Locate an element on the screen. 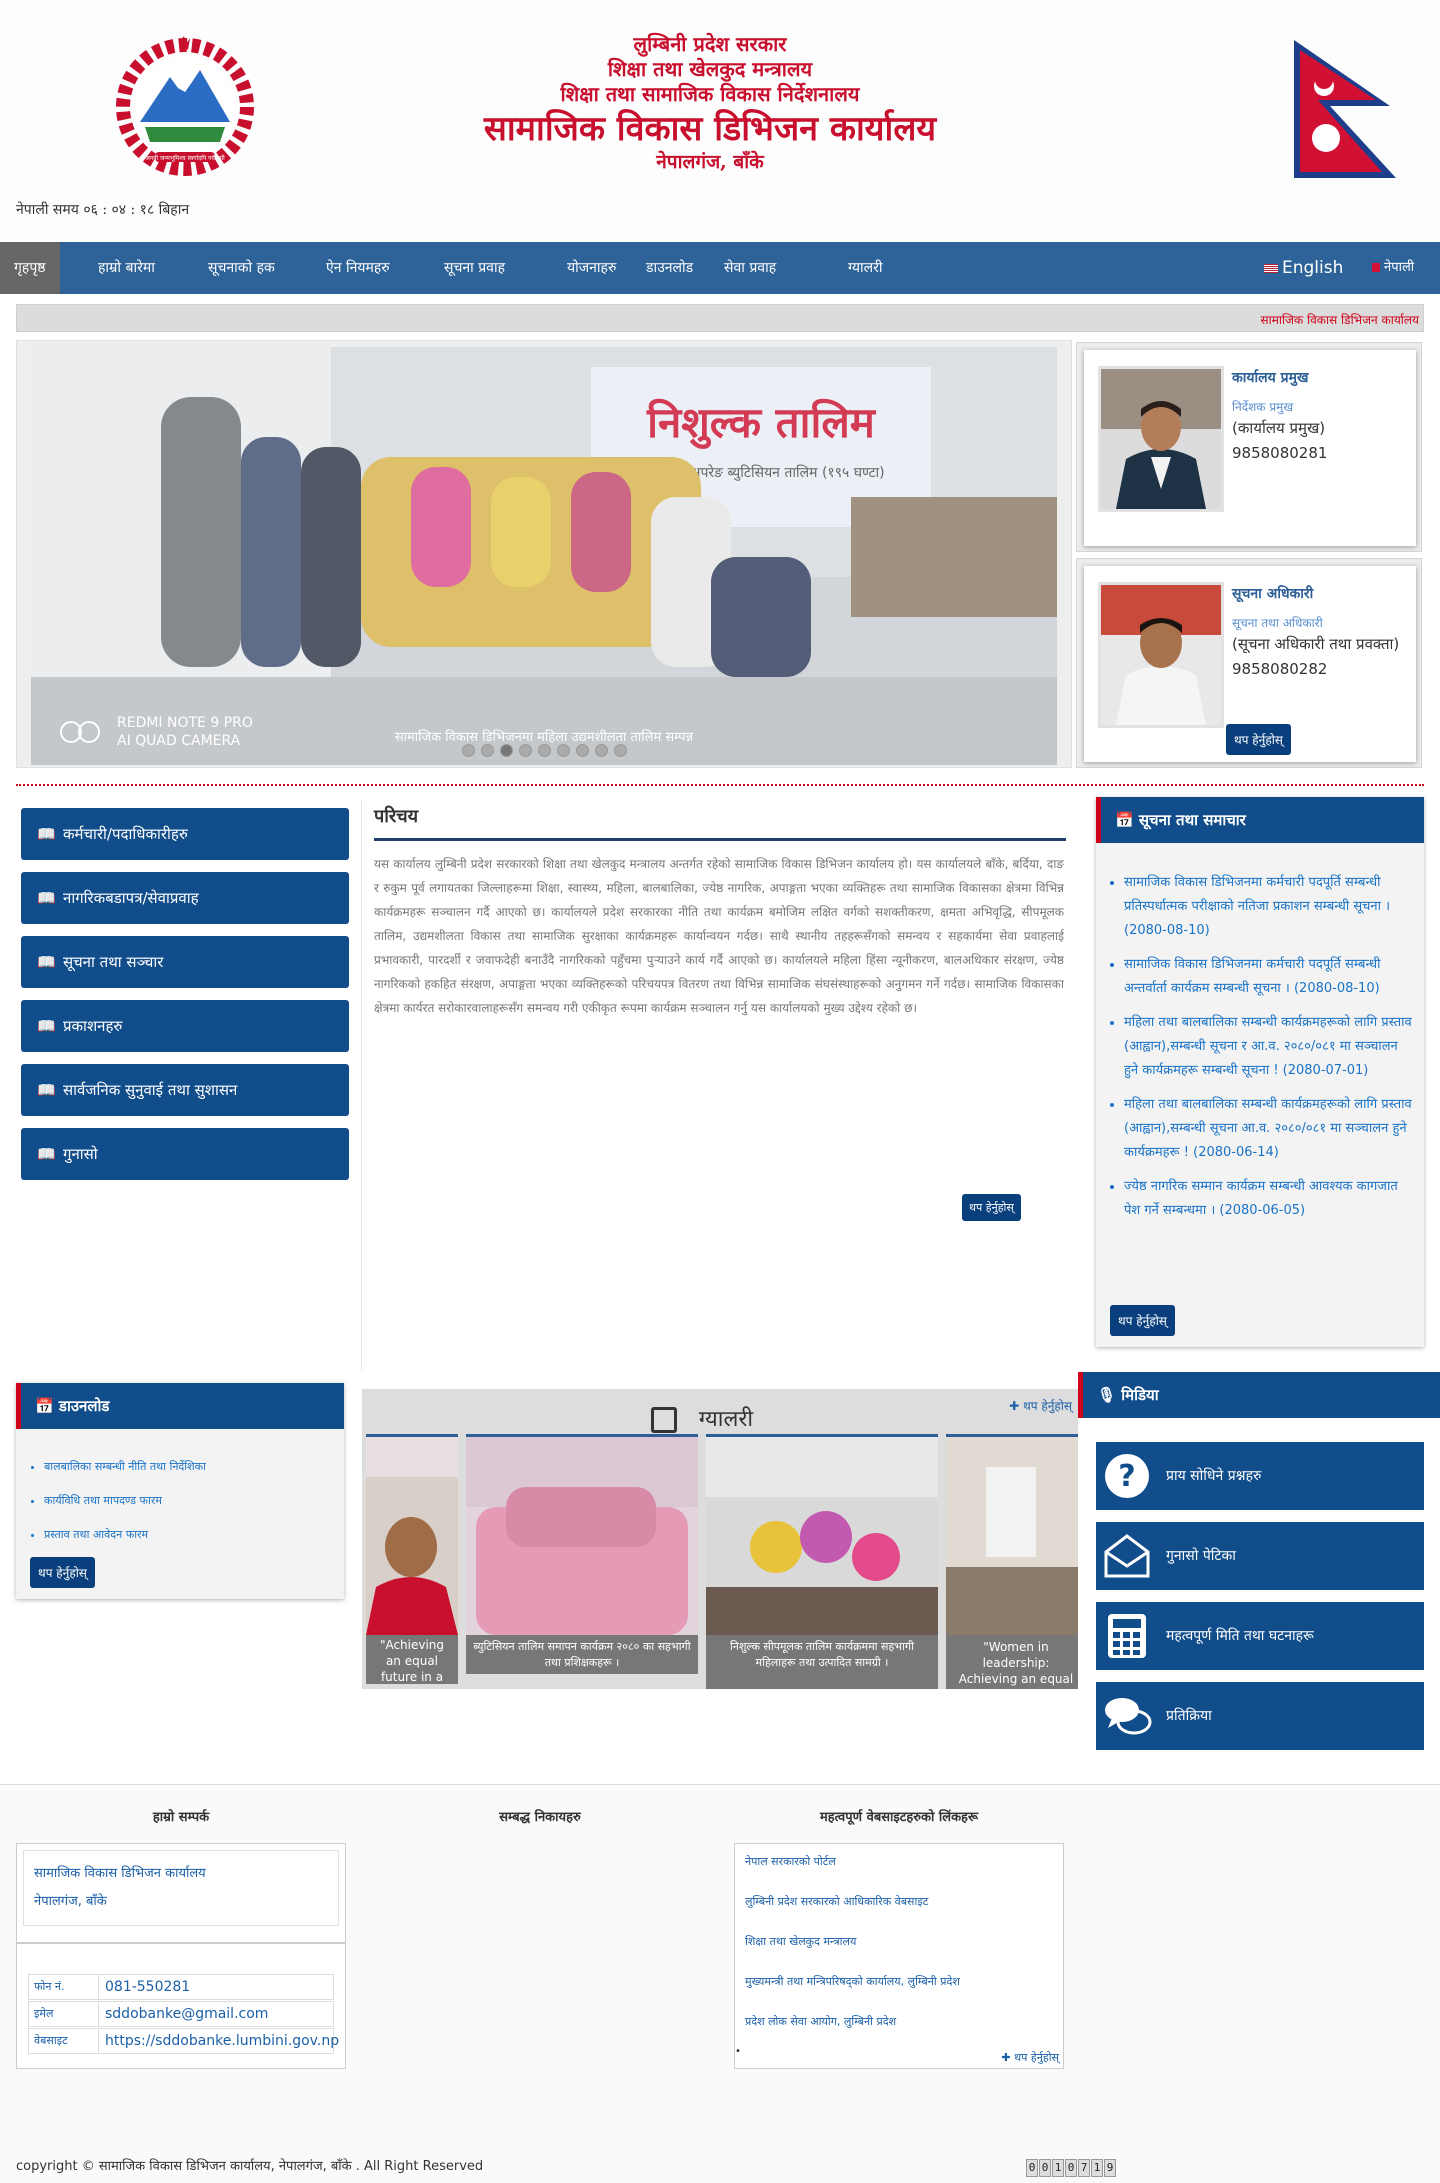 This screenshot has width=1440, height=2183. slider-pagination is located at coordinates (544, 751).